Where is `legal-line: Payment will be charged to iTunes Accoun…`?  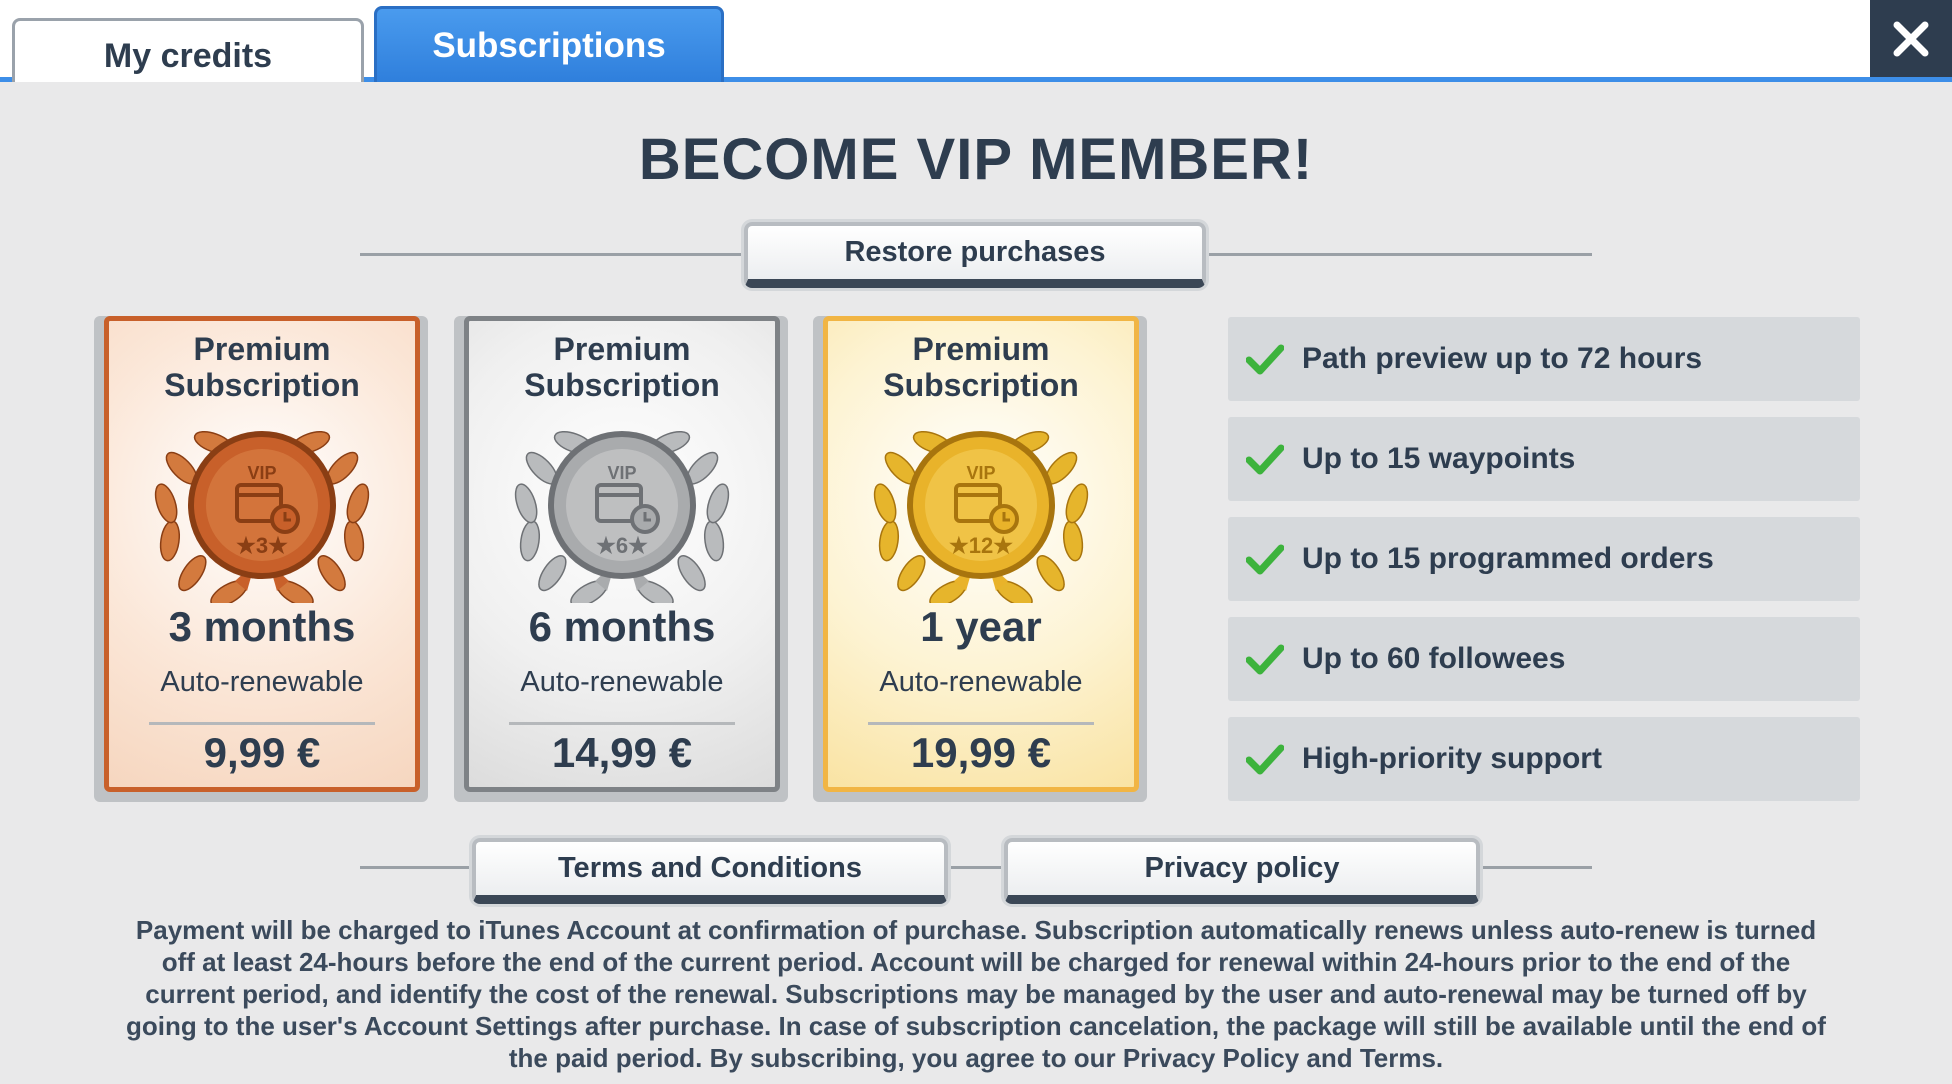 legal-line: Payment will be charged to iTunes Accoun… is located at coordinates (976, 930).